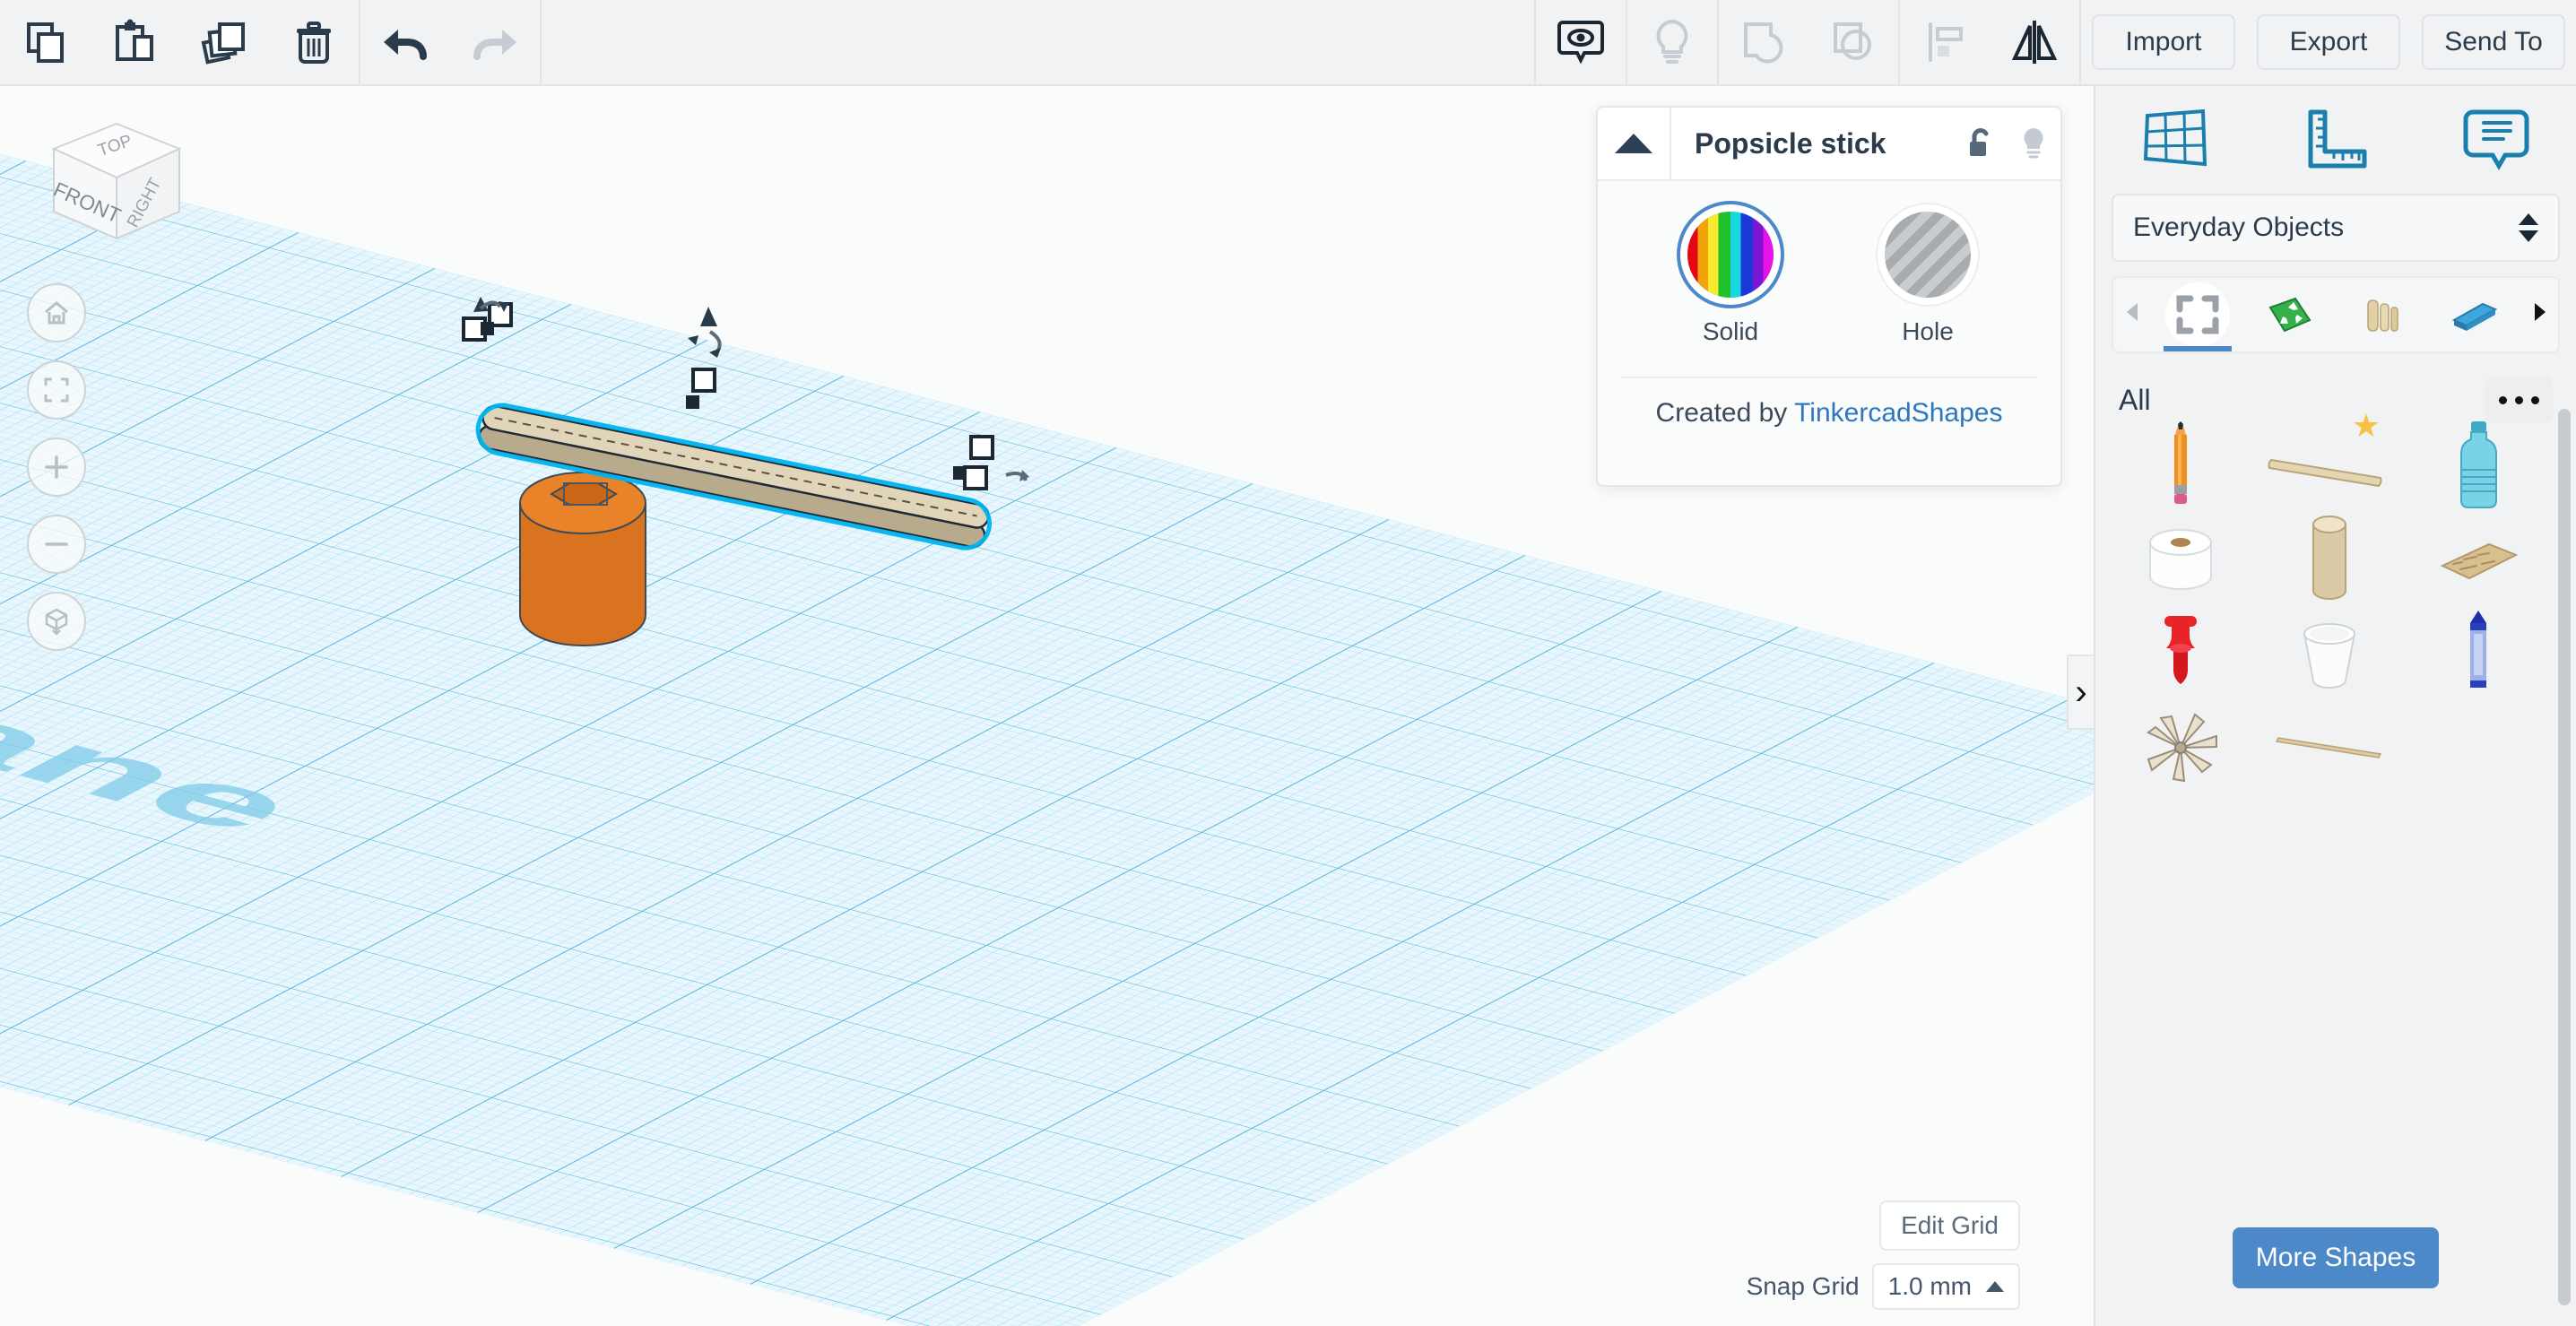  I want to click on category-carousel, so click(2336, 314).